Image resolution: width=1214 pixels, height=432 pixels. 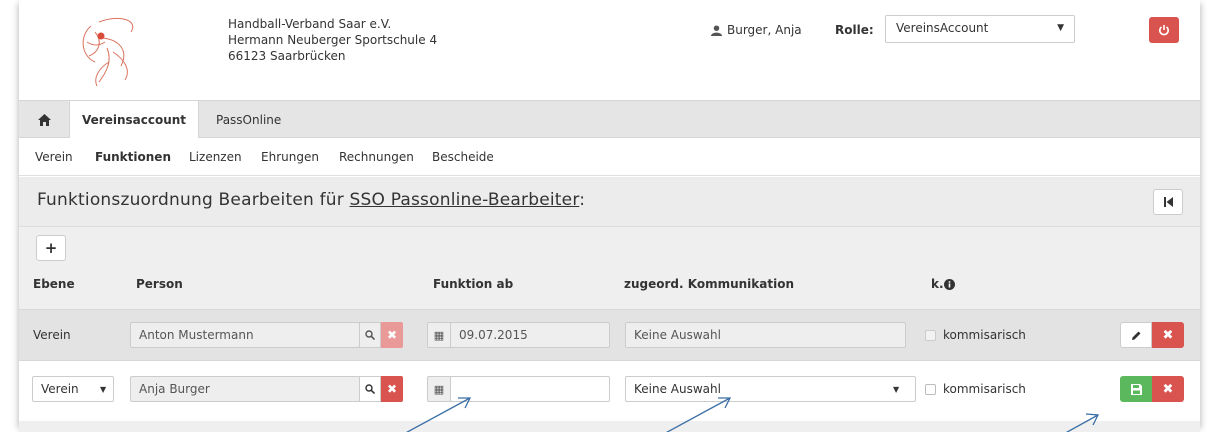 I want to click on funktion-ab-input, so click(x=530, y=389).